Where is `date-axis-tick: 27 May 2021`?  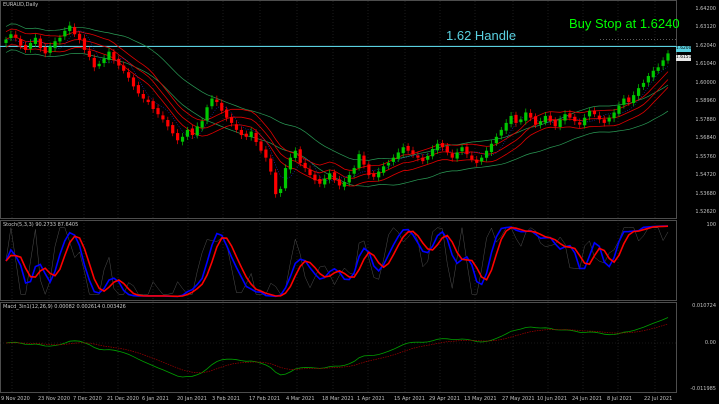 date-axis-tick: 27 May 2021 is located at coordinates (518, 399).